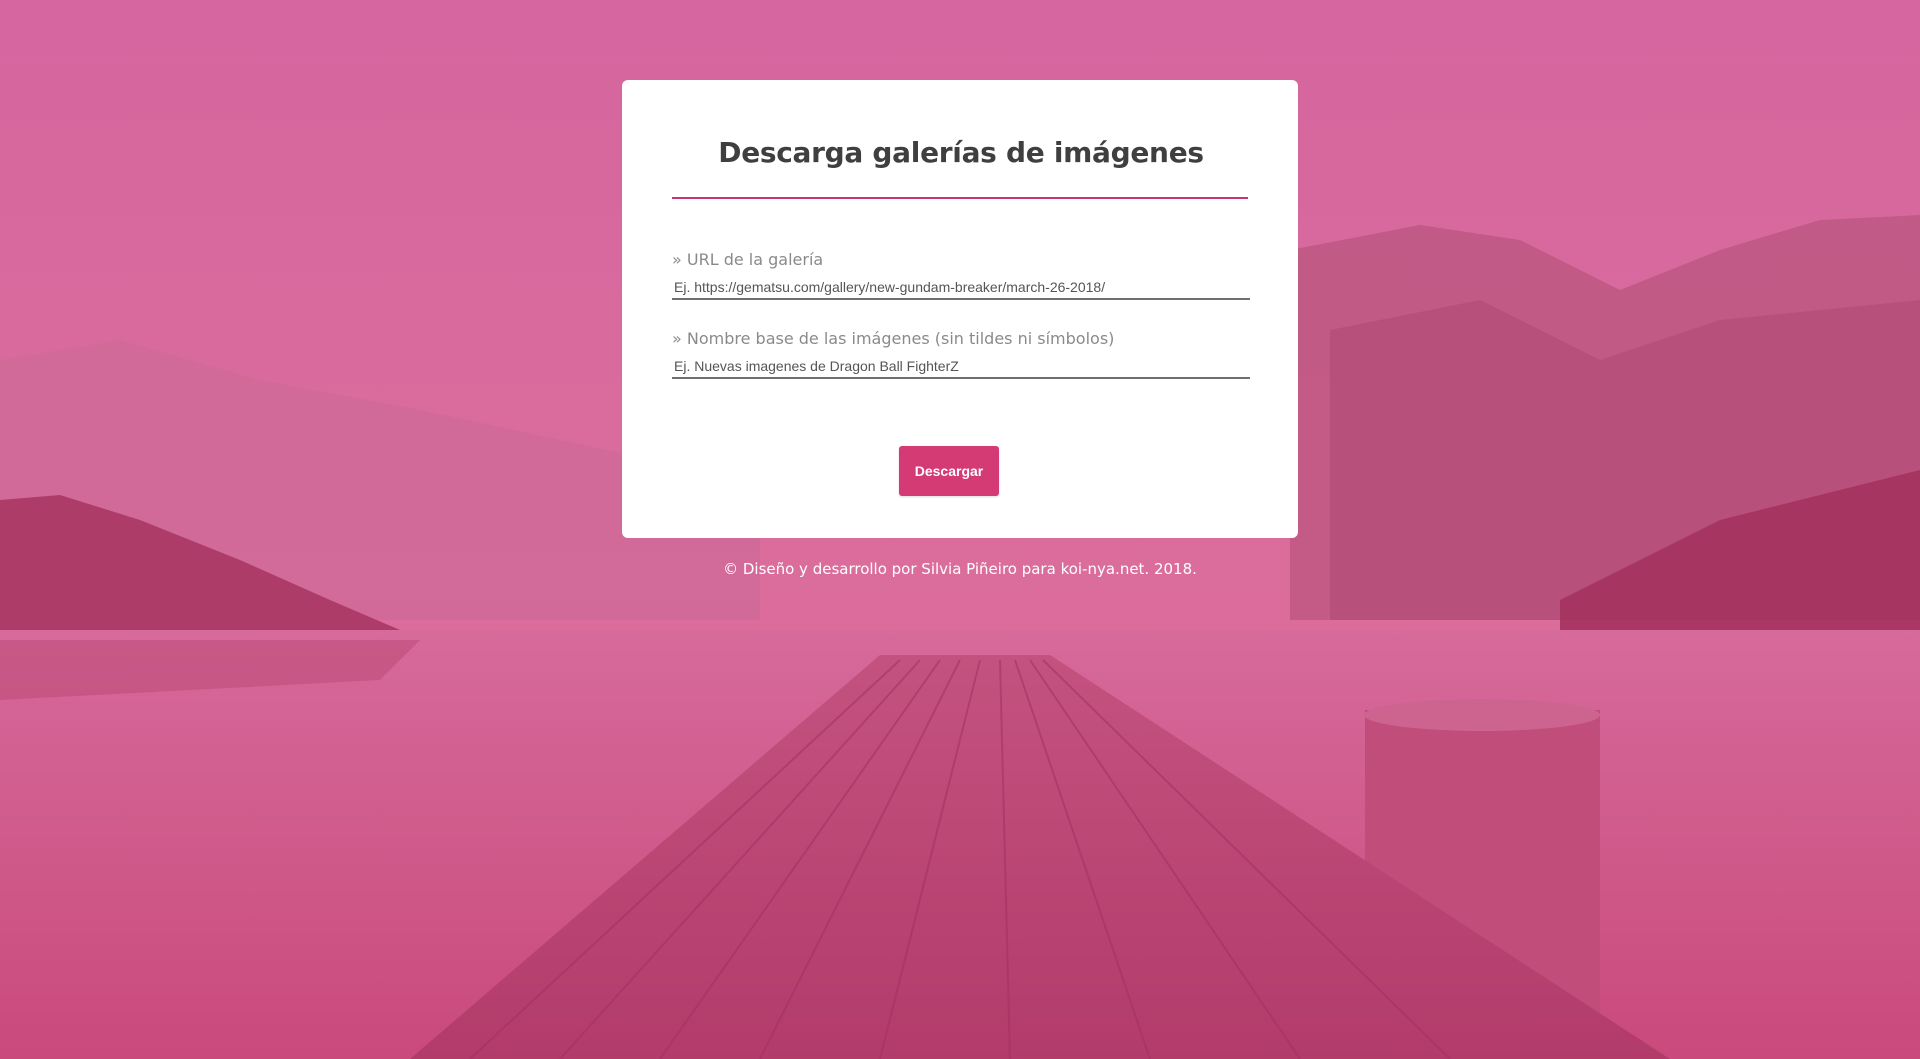 The width and height of the screenshot is (1920, 1059). Describe the element at coordinates (961, 288) in the screenshot. I see `gallery-url-input` at that location.